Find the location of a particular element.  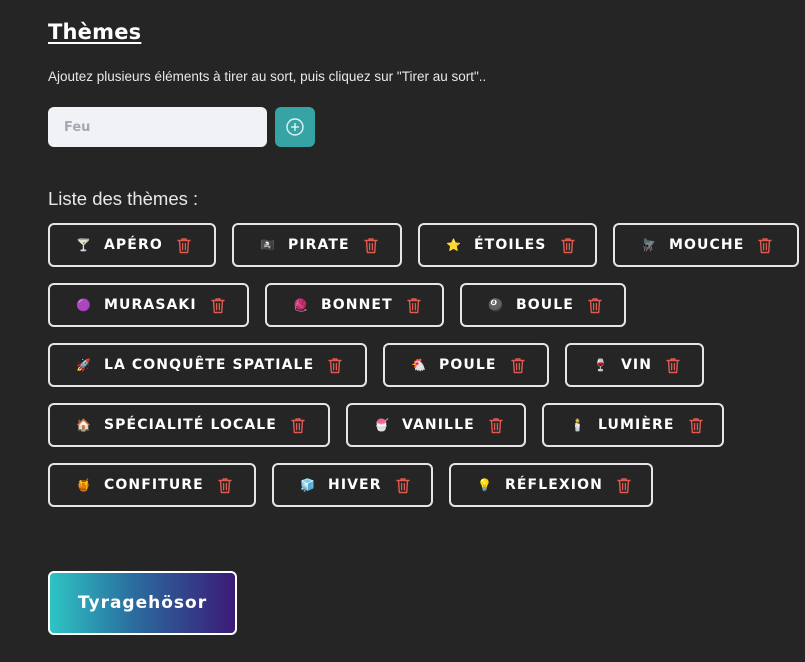

theme-tag-label: SPÉCIALITÉ LOCALE is located at coordinates (190, 425).